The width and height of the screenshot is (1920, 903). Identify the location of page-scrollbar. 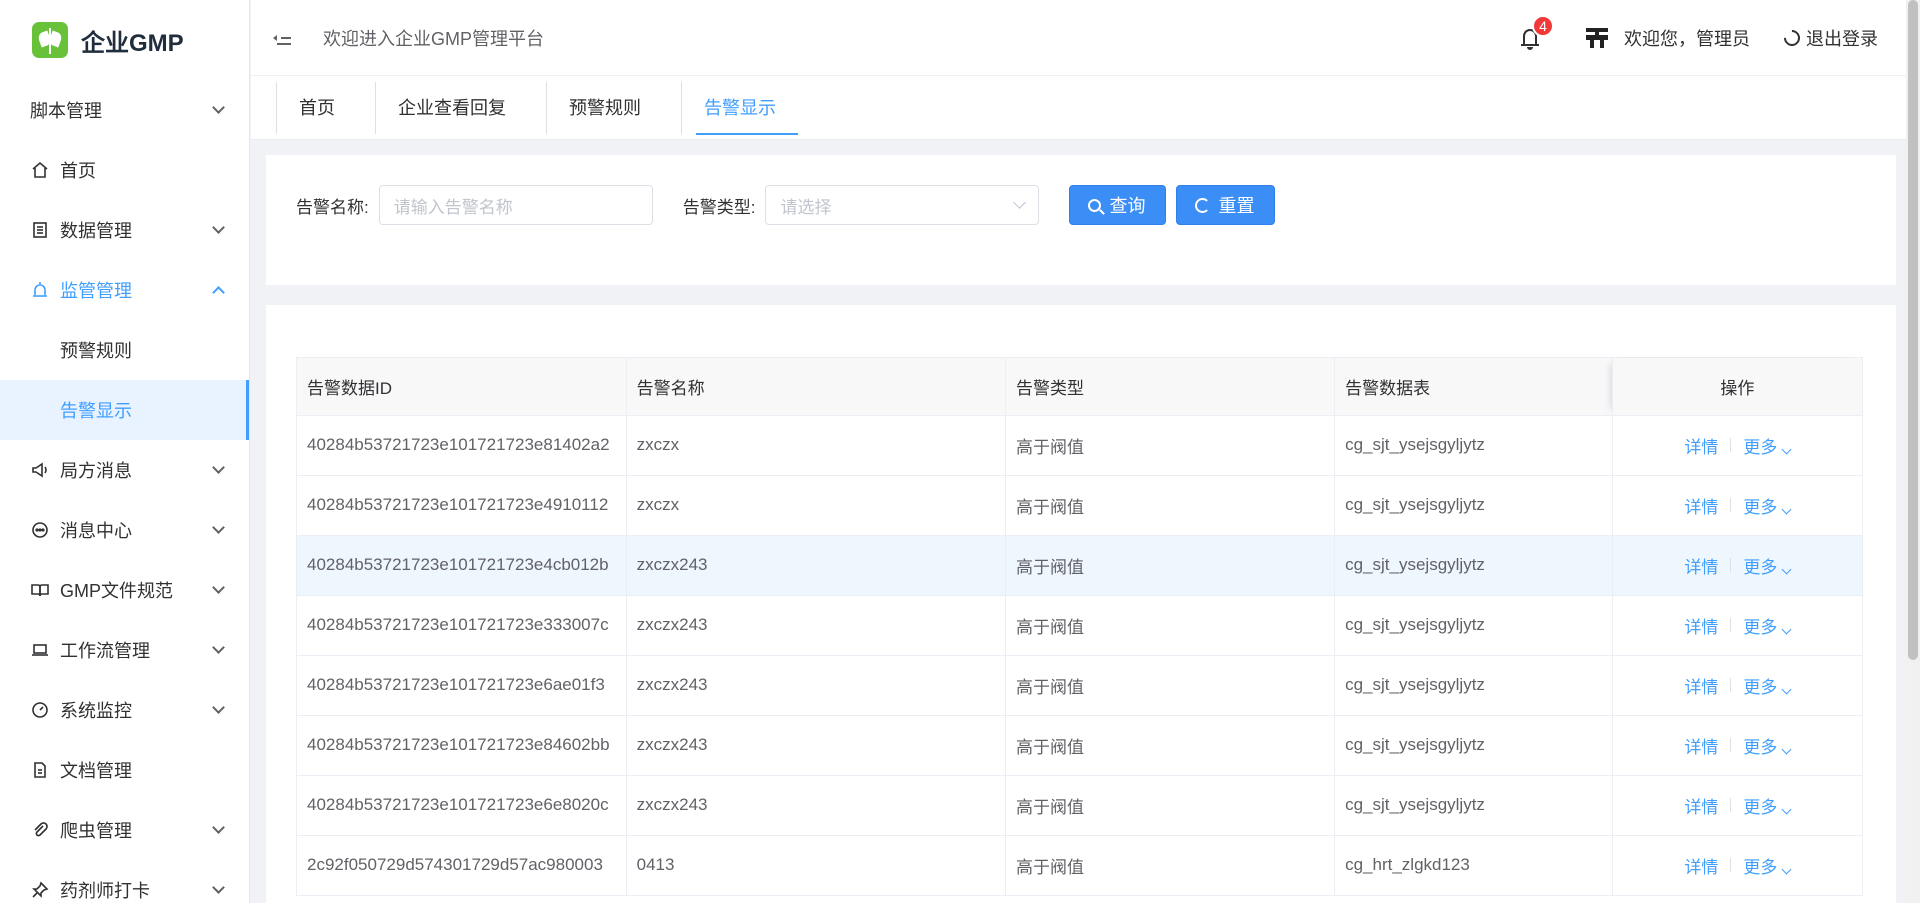
(1913, 451).